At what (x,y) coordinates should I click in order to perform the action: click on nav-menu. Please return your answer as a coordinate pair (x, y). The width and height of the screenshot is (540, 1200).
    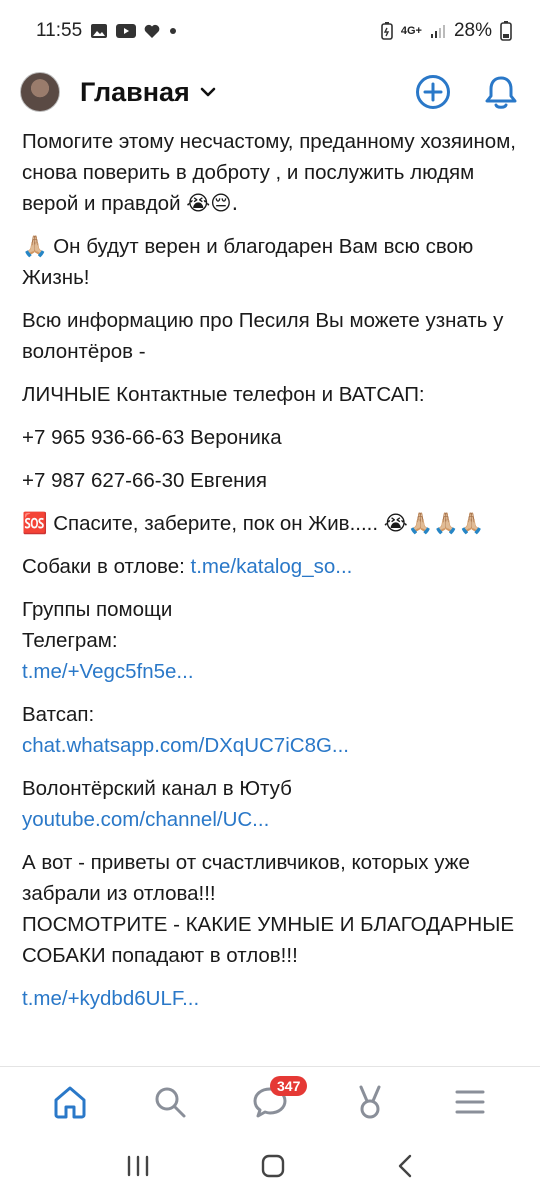
    Looking at the image, I should click on (470, 1102).